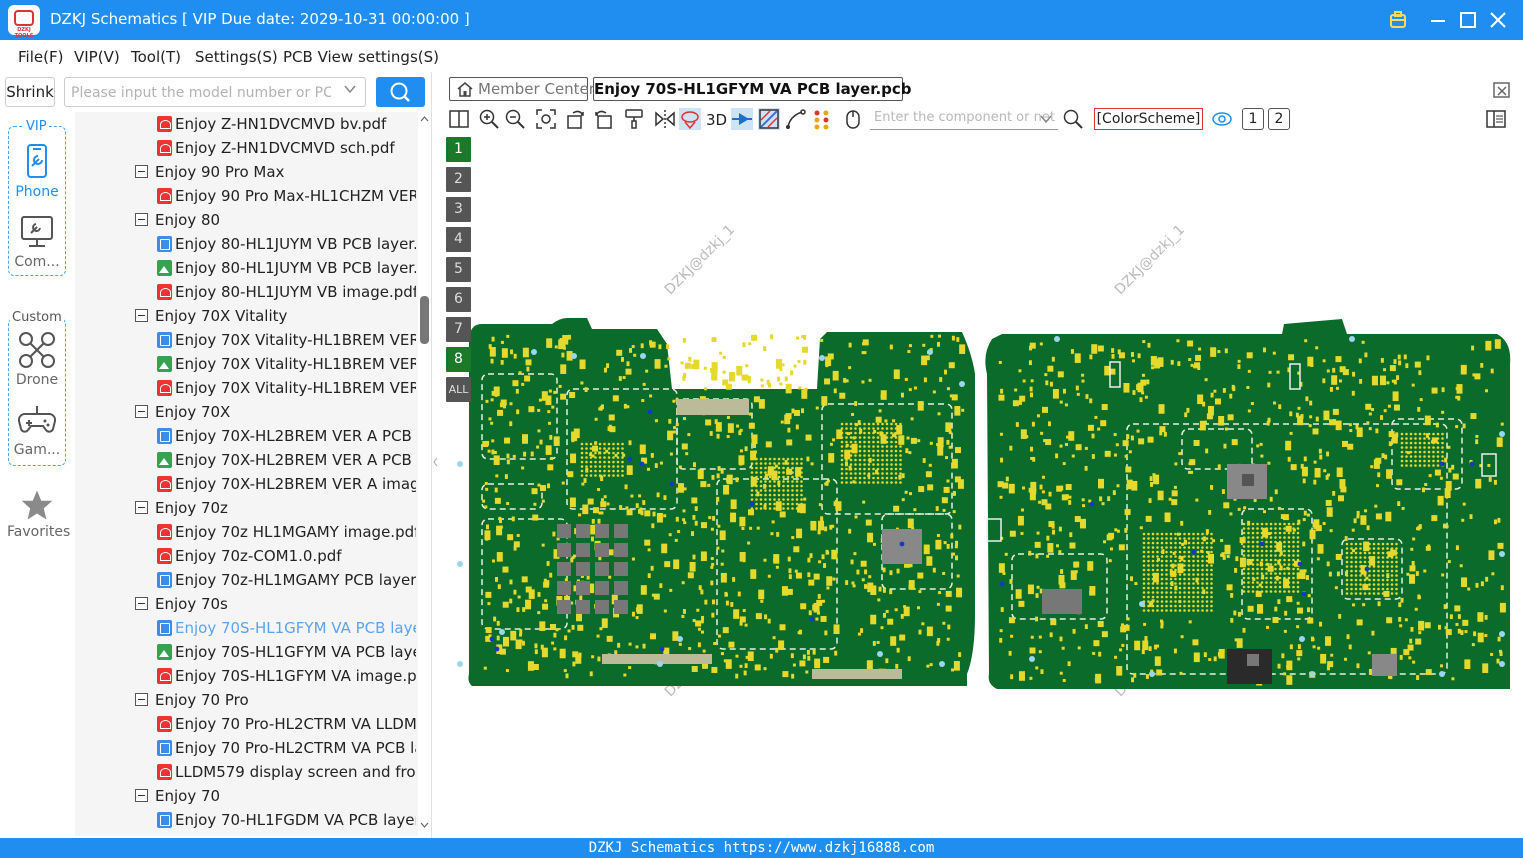  Describe the element at coordinates (39, 532) in the screenshot. I see `rail-item-label: Favorites` at that location.